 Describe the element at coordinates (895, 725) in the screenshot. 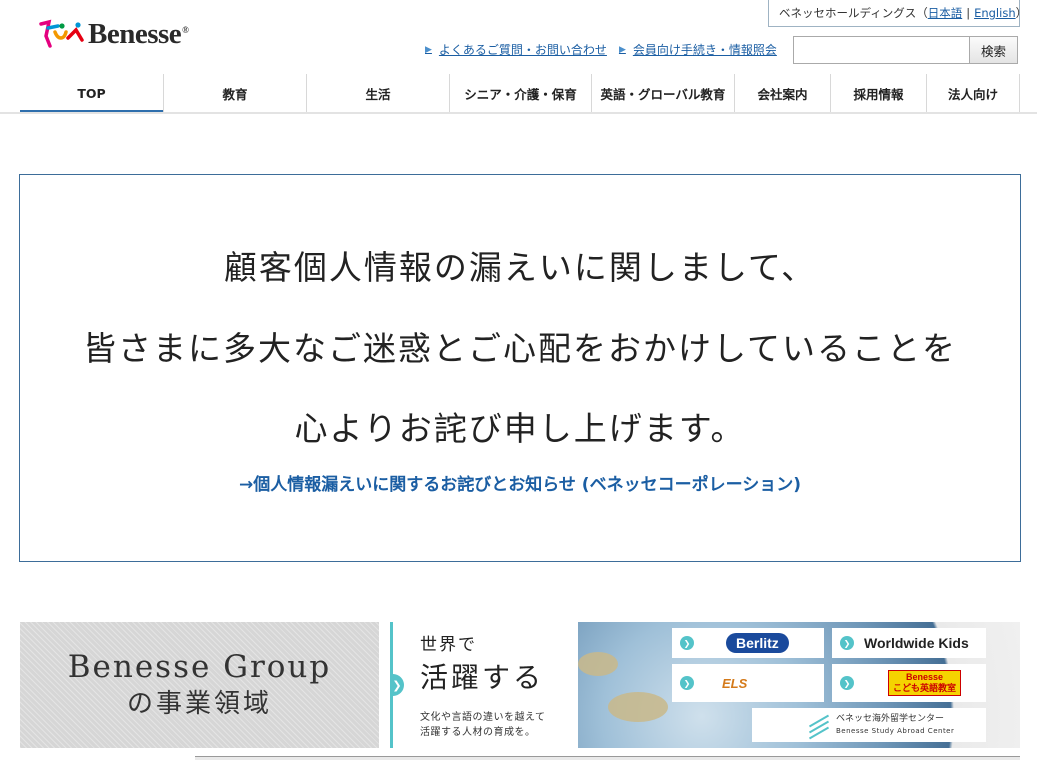

I see `study-abroad-label: ベネッセ海外留学センター Benesse Study Abroad Center` at that location.